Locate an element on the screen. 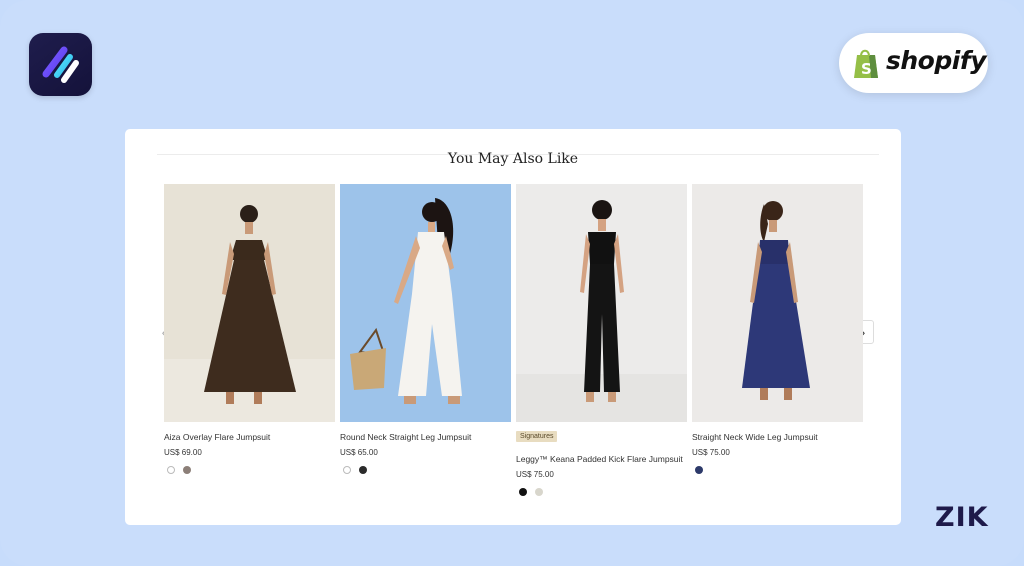  product-name: Aiza Overlay Flare Jumpsuit is located at coordinates (217, 437).